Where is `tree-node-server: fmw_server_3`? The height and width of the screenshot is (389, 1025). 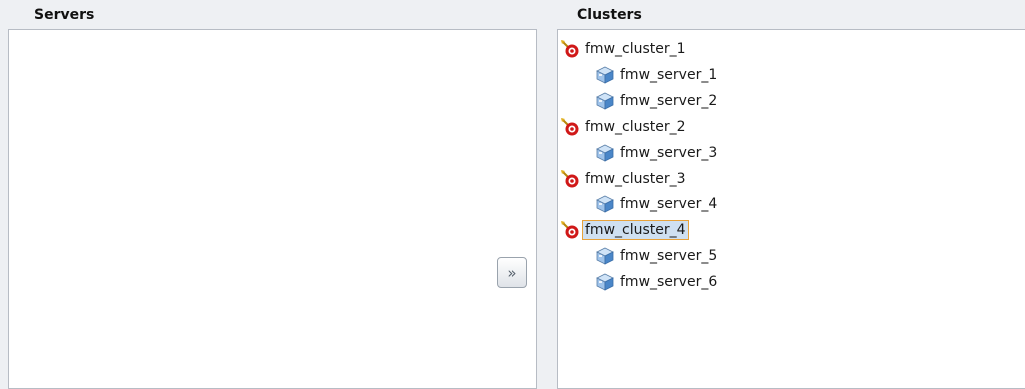 tree-node-server: fmw_server_3 is located at coordinates (657, 153).